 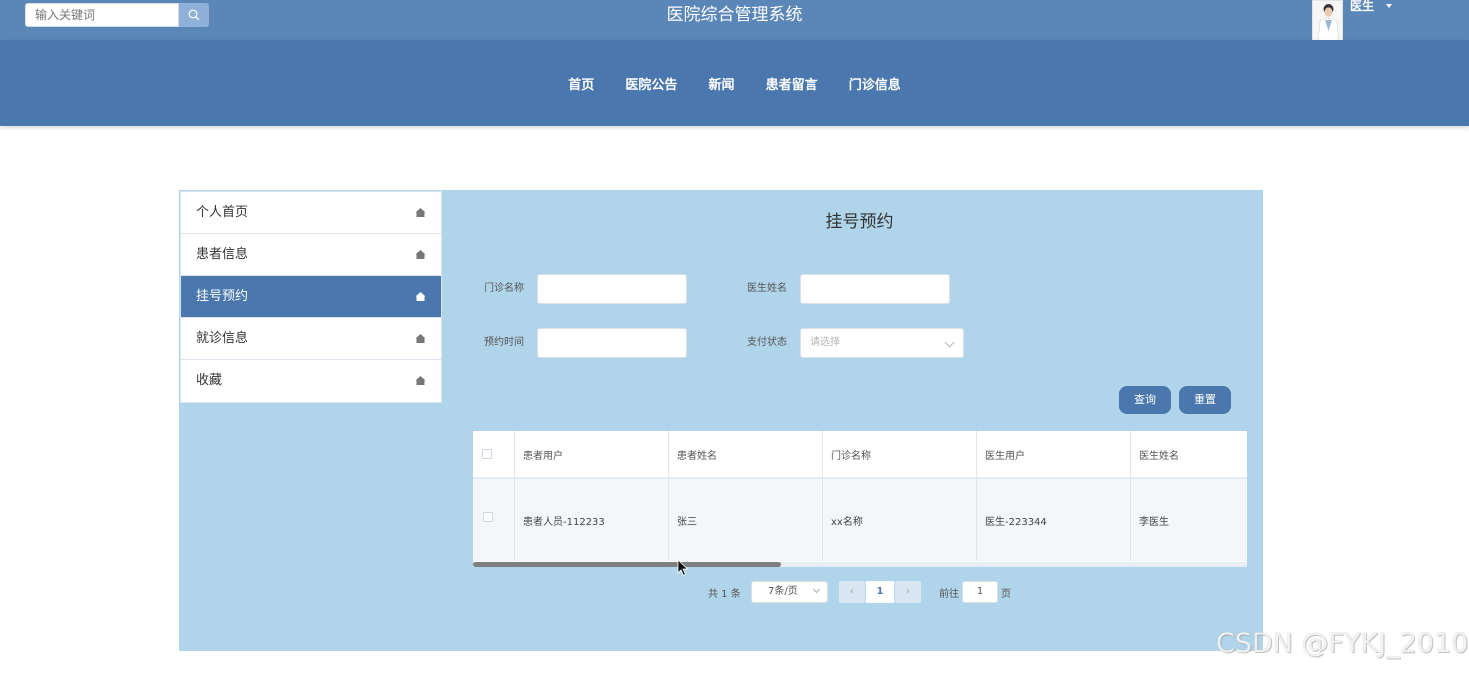 I want to click on payment-status-select: 请选择, so click(x=882, y=343).